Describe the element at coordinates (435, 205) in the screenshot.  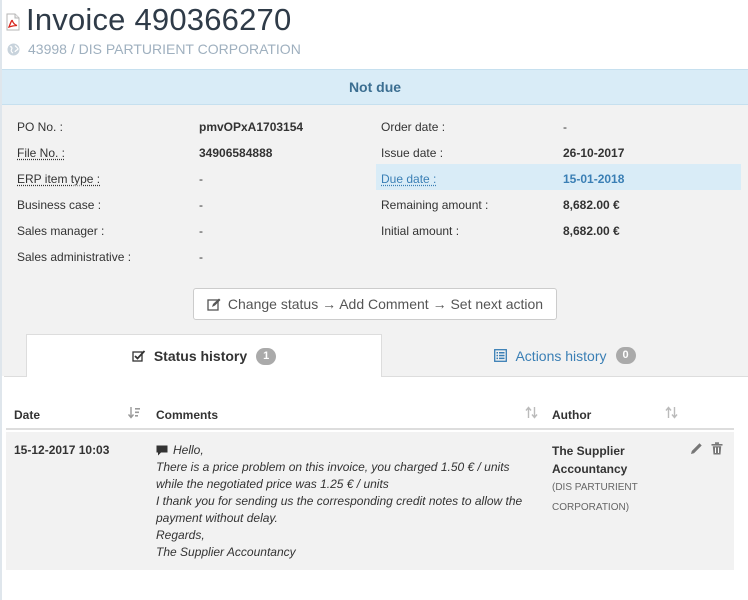
I see `remaining-amount-label: Remaining amount :` at that location.